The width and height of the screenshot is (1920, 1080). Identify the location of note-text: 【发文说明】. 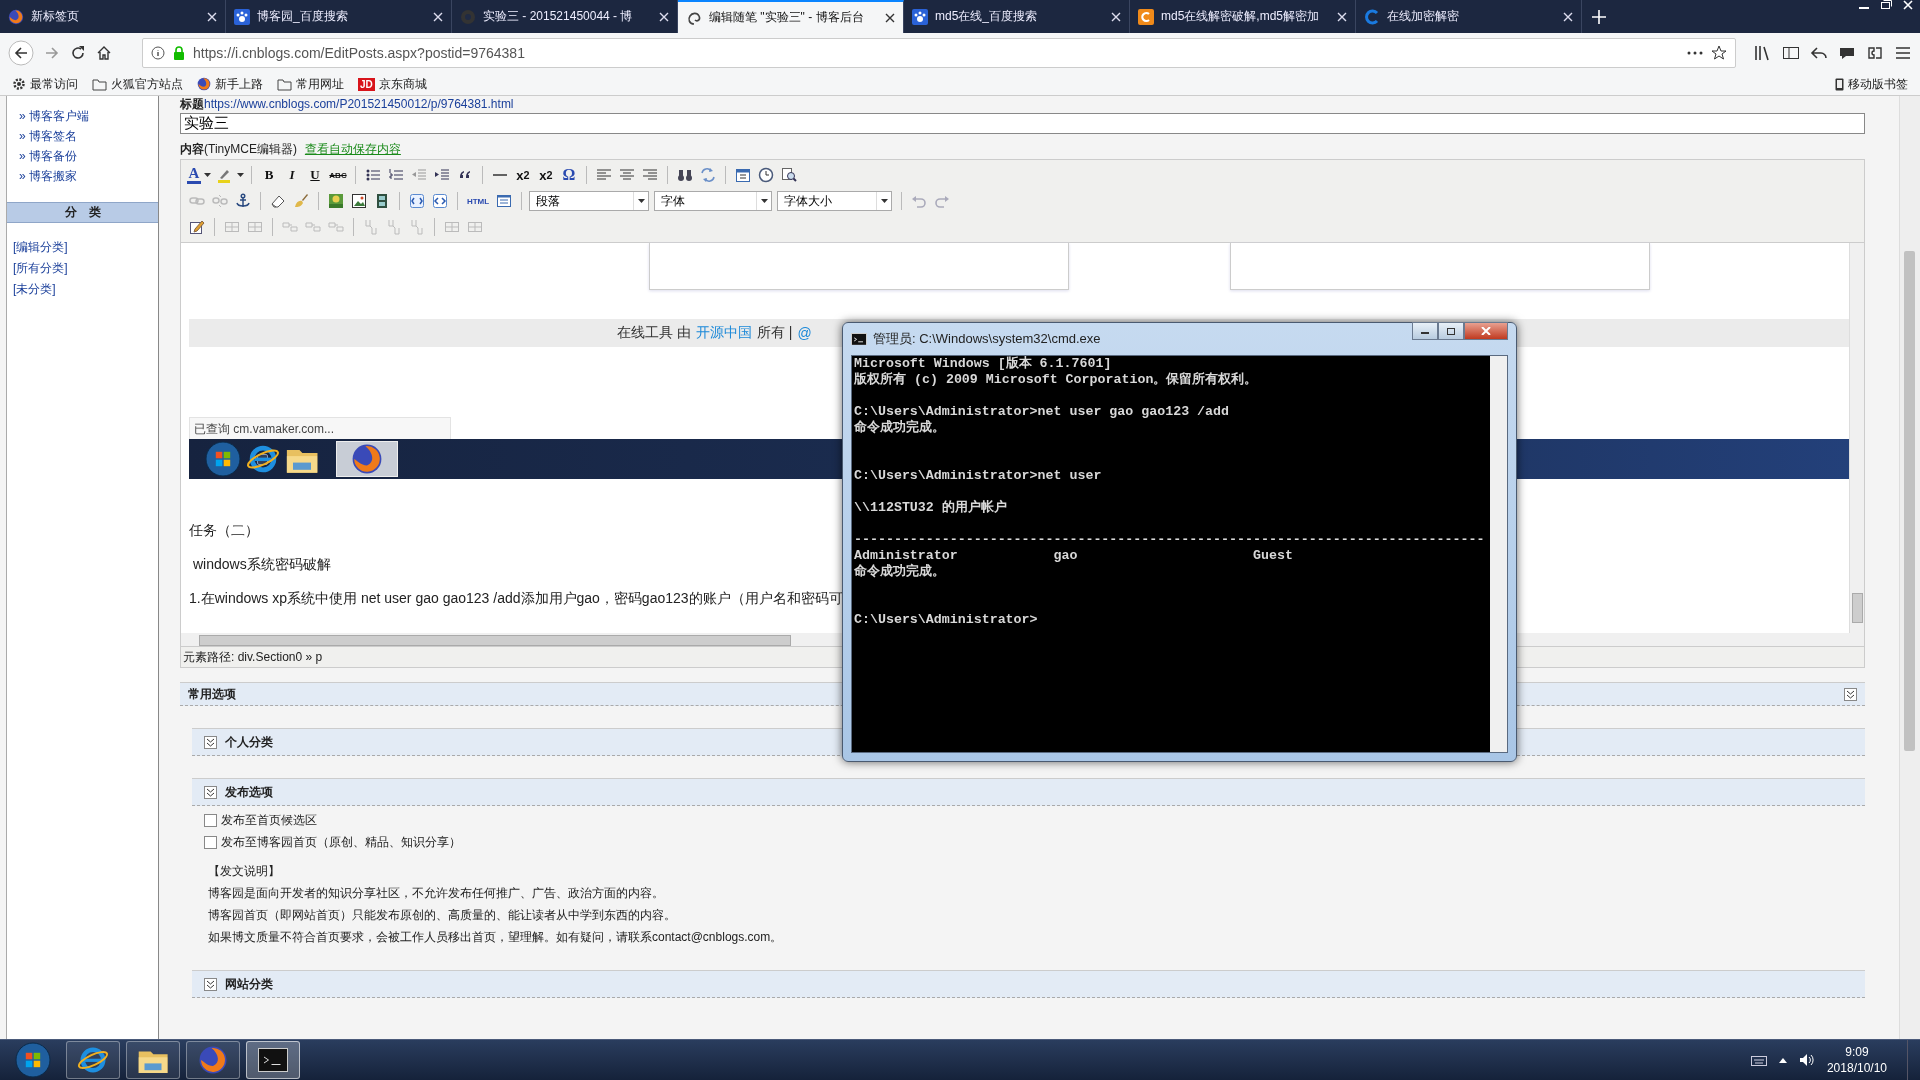
(244, 871).